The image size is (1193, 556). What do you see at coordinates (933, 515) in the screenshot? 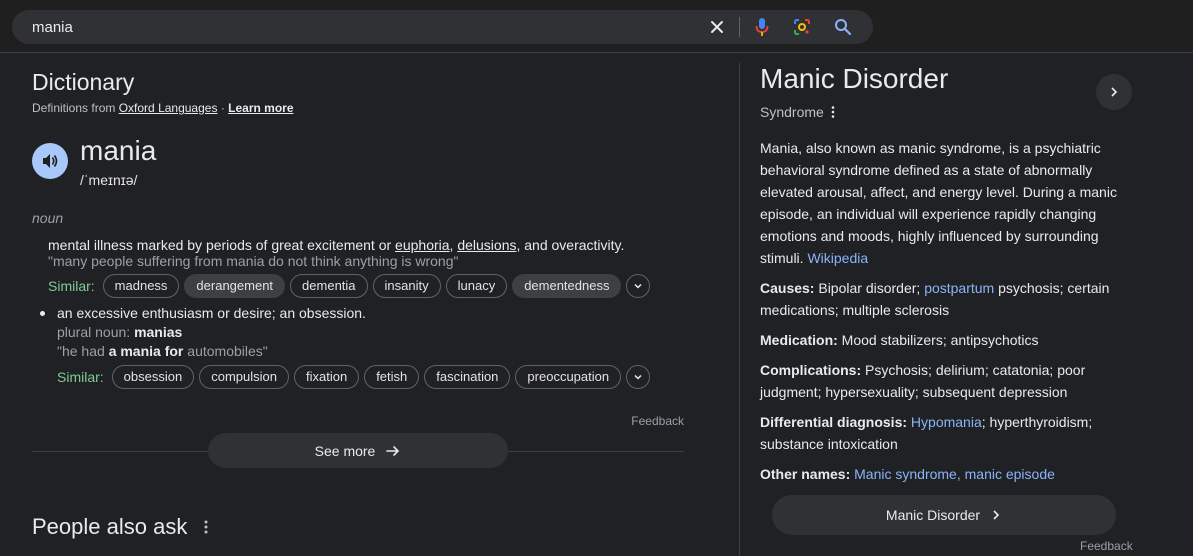
I see `button-label: Manic Disorder` at bounding box center [933, 515].